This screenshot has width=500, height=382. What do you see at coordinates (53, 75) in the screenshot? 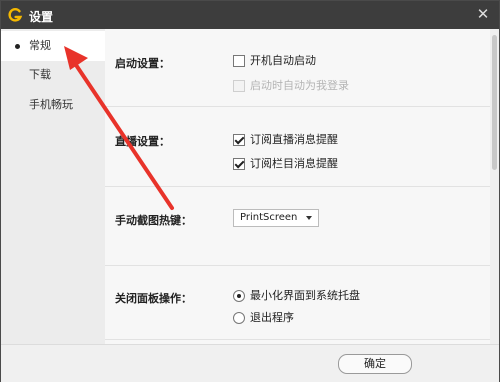
I see `sidebar-item-download: 下载` at bounding box center [53, 75].